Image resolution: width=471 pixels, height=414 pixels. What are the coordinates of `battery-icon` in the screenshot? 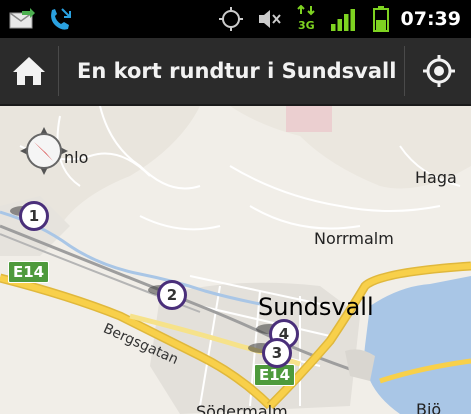 It's located at (381, 19).